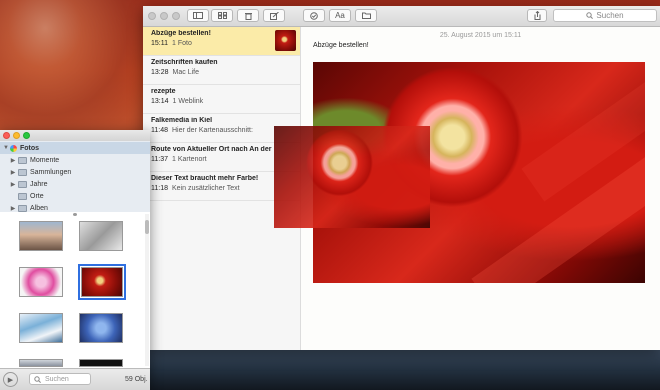 This screenshot has height=390, width=660. I want to click on sidebar-label: Sammlungen, so click(51, 172).